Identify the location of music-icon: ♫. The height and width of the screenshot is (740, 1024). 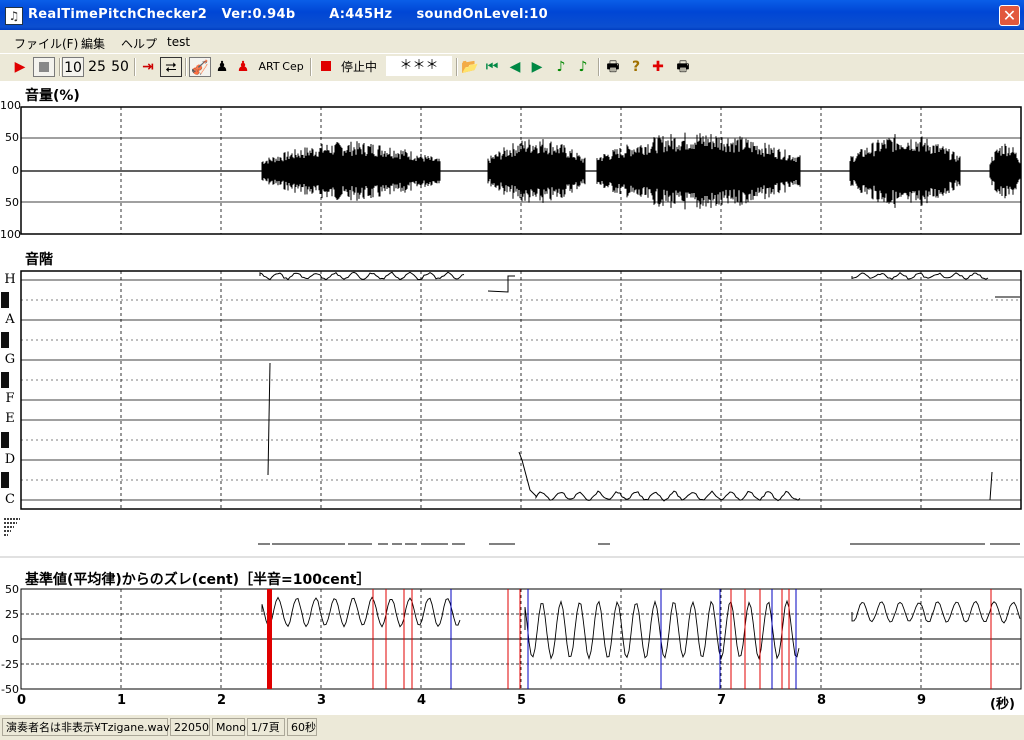
(14, 16).